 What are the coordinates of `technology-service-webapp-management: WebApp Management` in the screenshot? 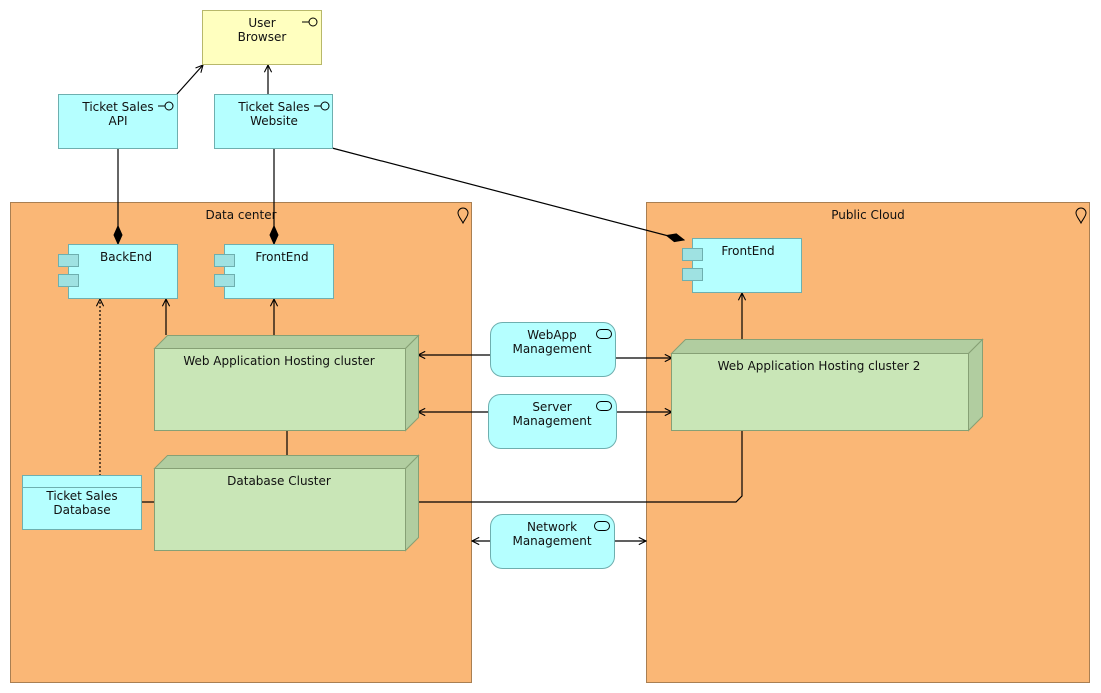 It's located at (553, 349).